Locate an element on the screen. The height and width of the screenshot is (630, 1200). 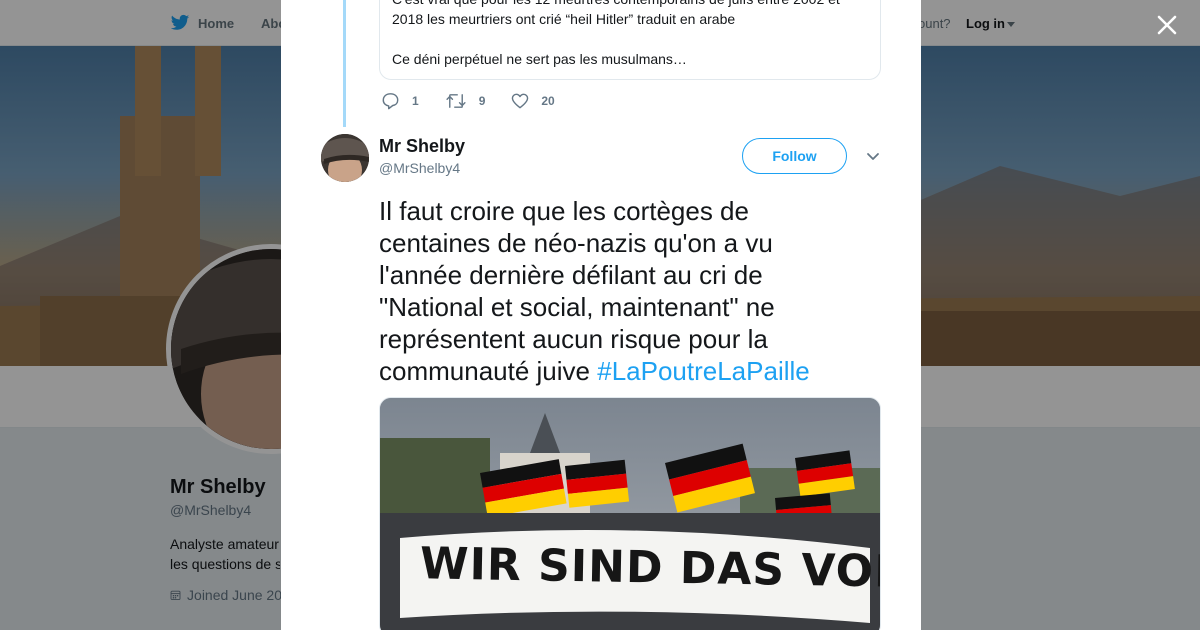
tweet-text-line: l'année dernière défilant au cri de is located at coordinates (571, 275).